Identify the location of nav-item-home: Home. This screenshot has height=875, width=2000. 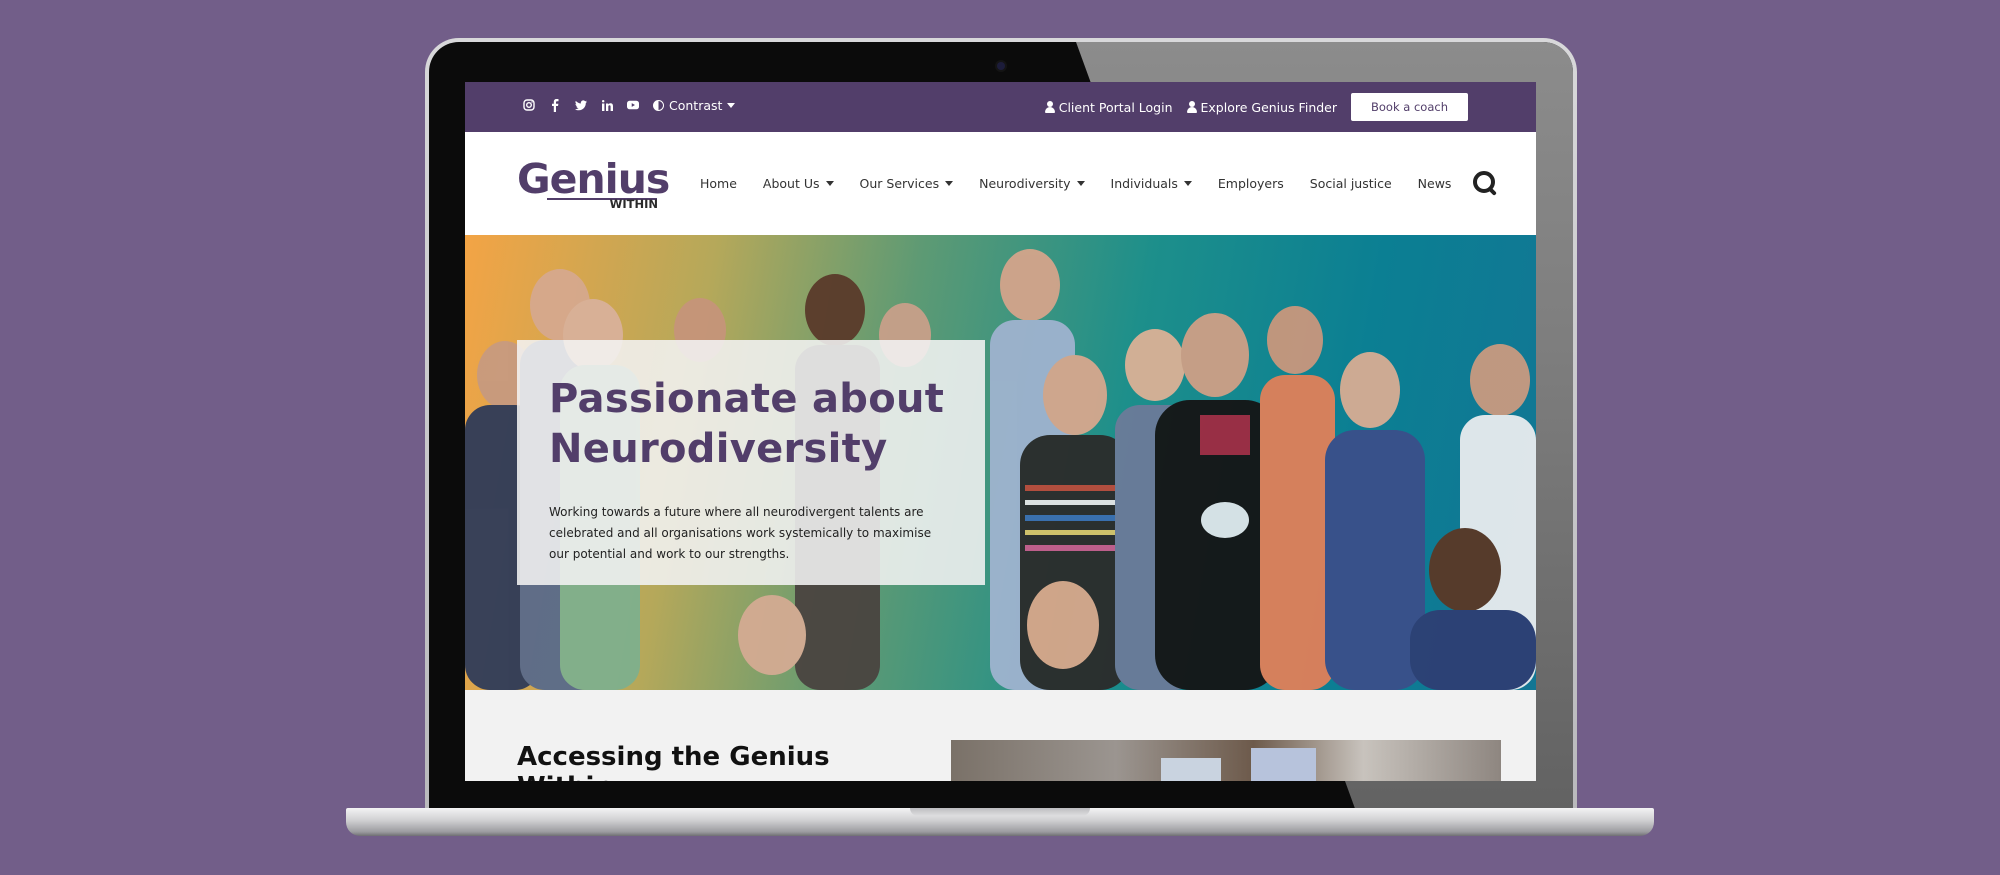
(718, 183).